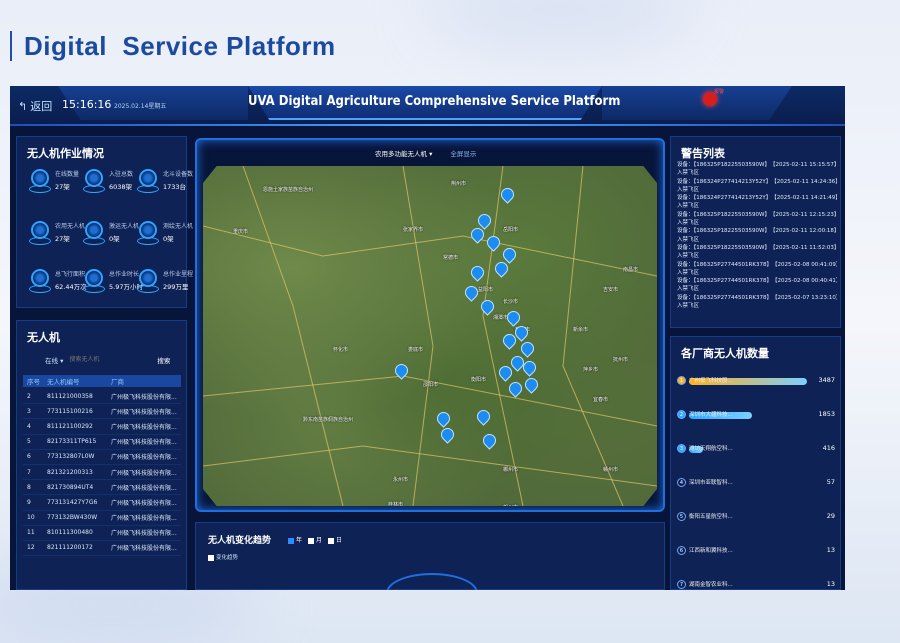  Describe the element at coordinates (463, 153) in the screenshot. I see `fullscreen-button: 全屏显示` at that location.